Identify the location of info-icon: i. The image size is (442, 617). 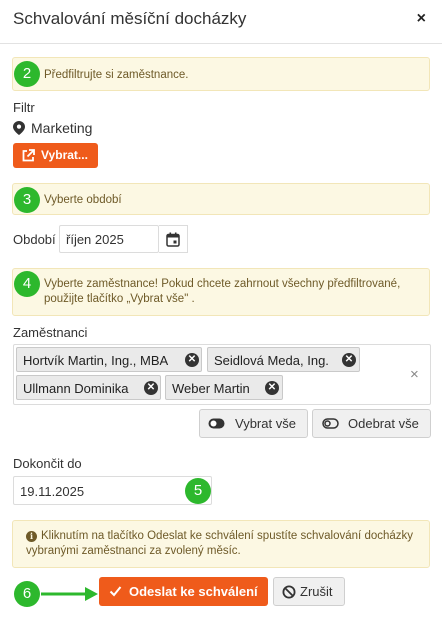
(31, 536).